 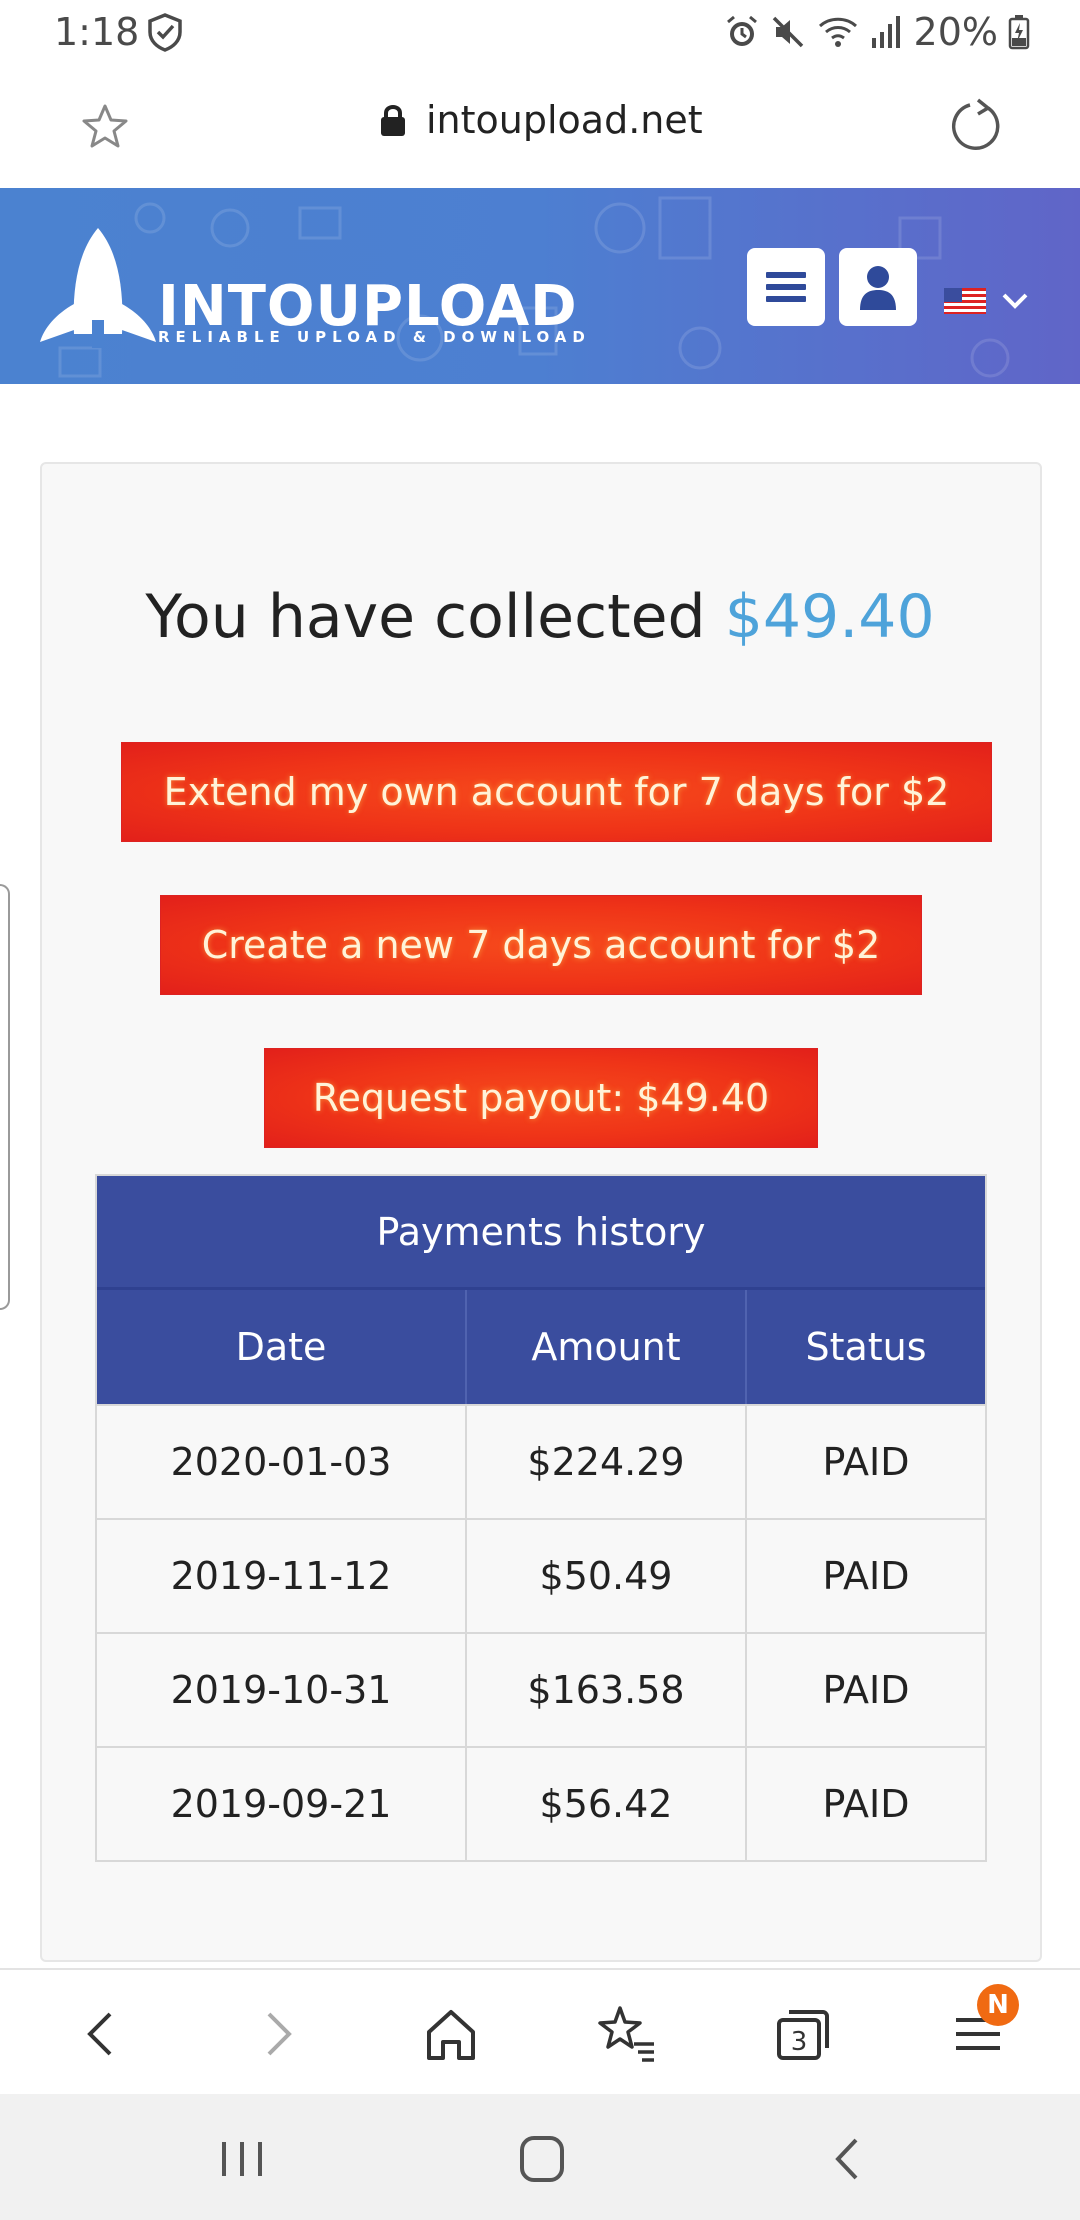 I want to click on payment-date: 2019-09-21, so click(x=282, y=1804).